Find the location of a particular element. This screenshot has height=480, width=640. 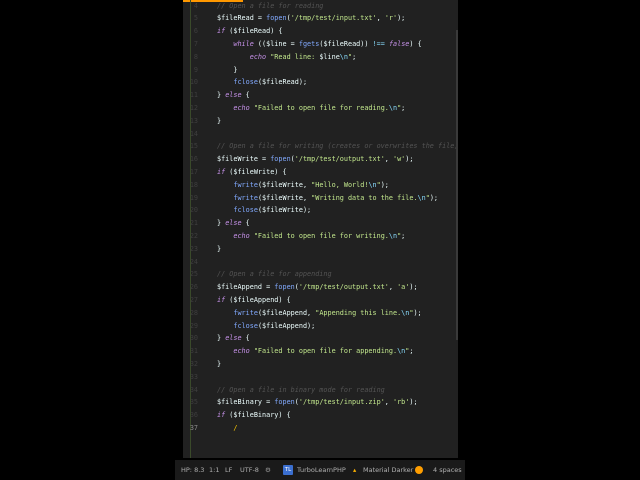

code-token: { is located at coordinates (245, 223).